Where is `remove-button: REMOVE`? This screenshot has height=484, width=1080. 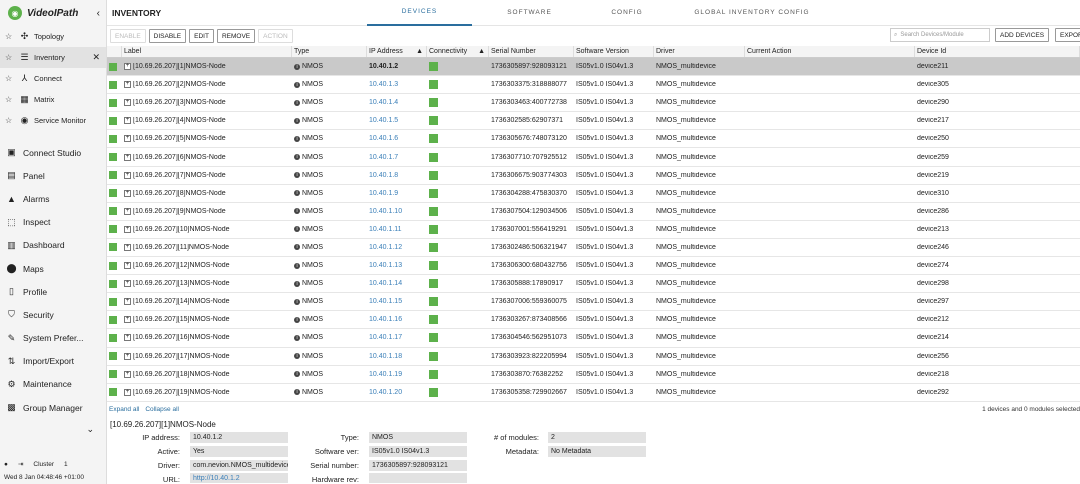 remove-button: REMOVE is located at coordinates (236, 36).